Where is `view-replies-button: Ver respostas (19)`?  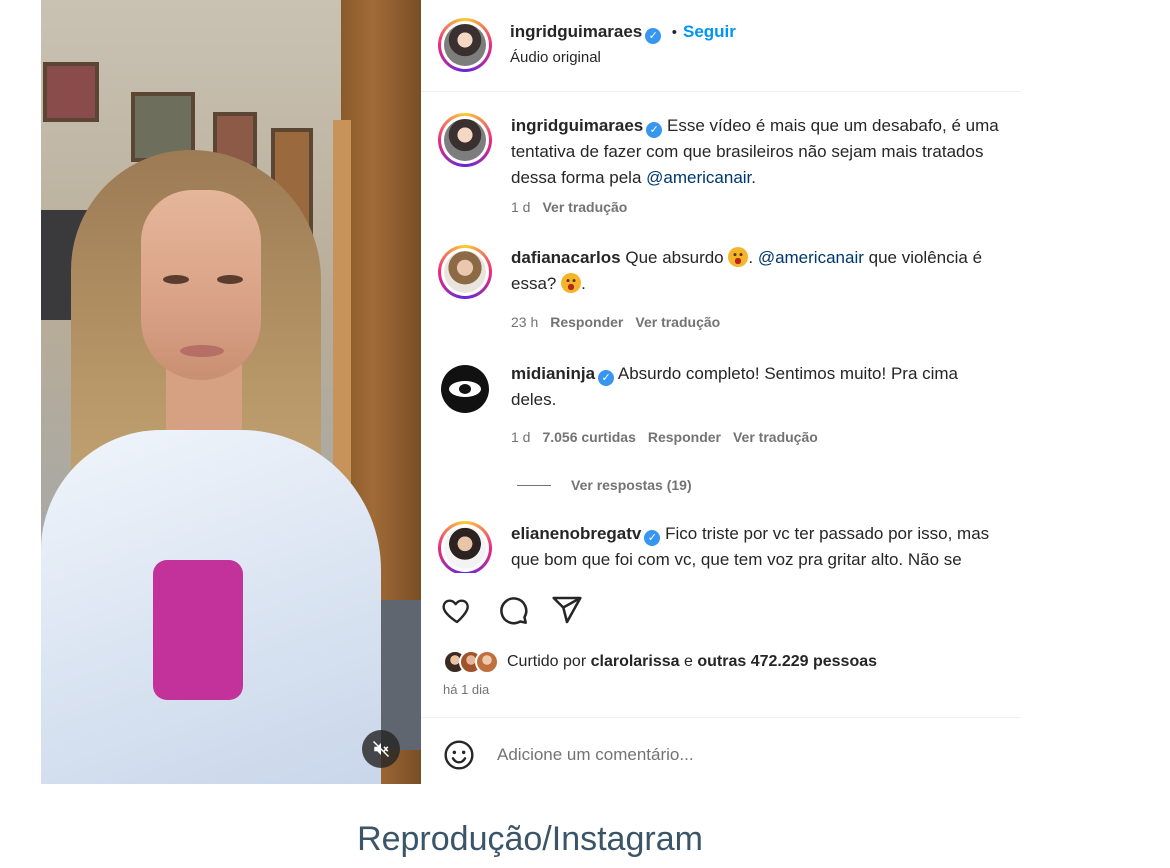
view-replies-button: Ver respostas (19) is located at coordinates (604, 485).